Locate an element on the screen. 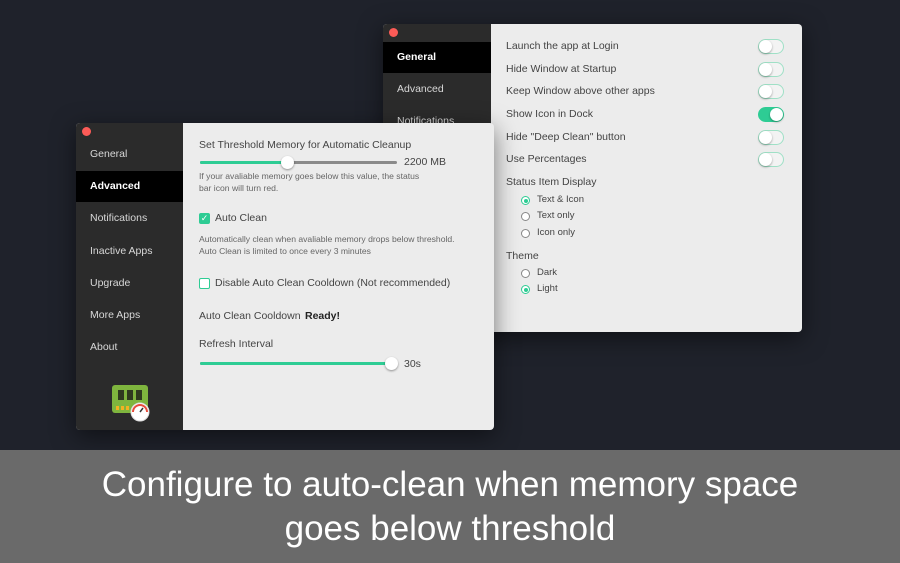 This screenshot has width=900, height=563. auto-clean-label: Auto Clean is located at coordinates (241, 218).